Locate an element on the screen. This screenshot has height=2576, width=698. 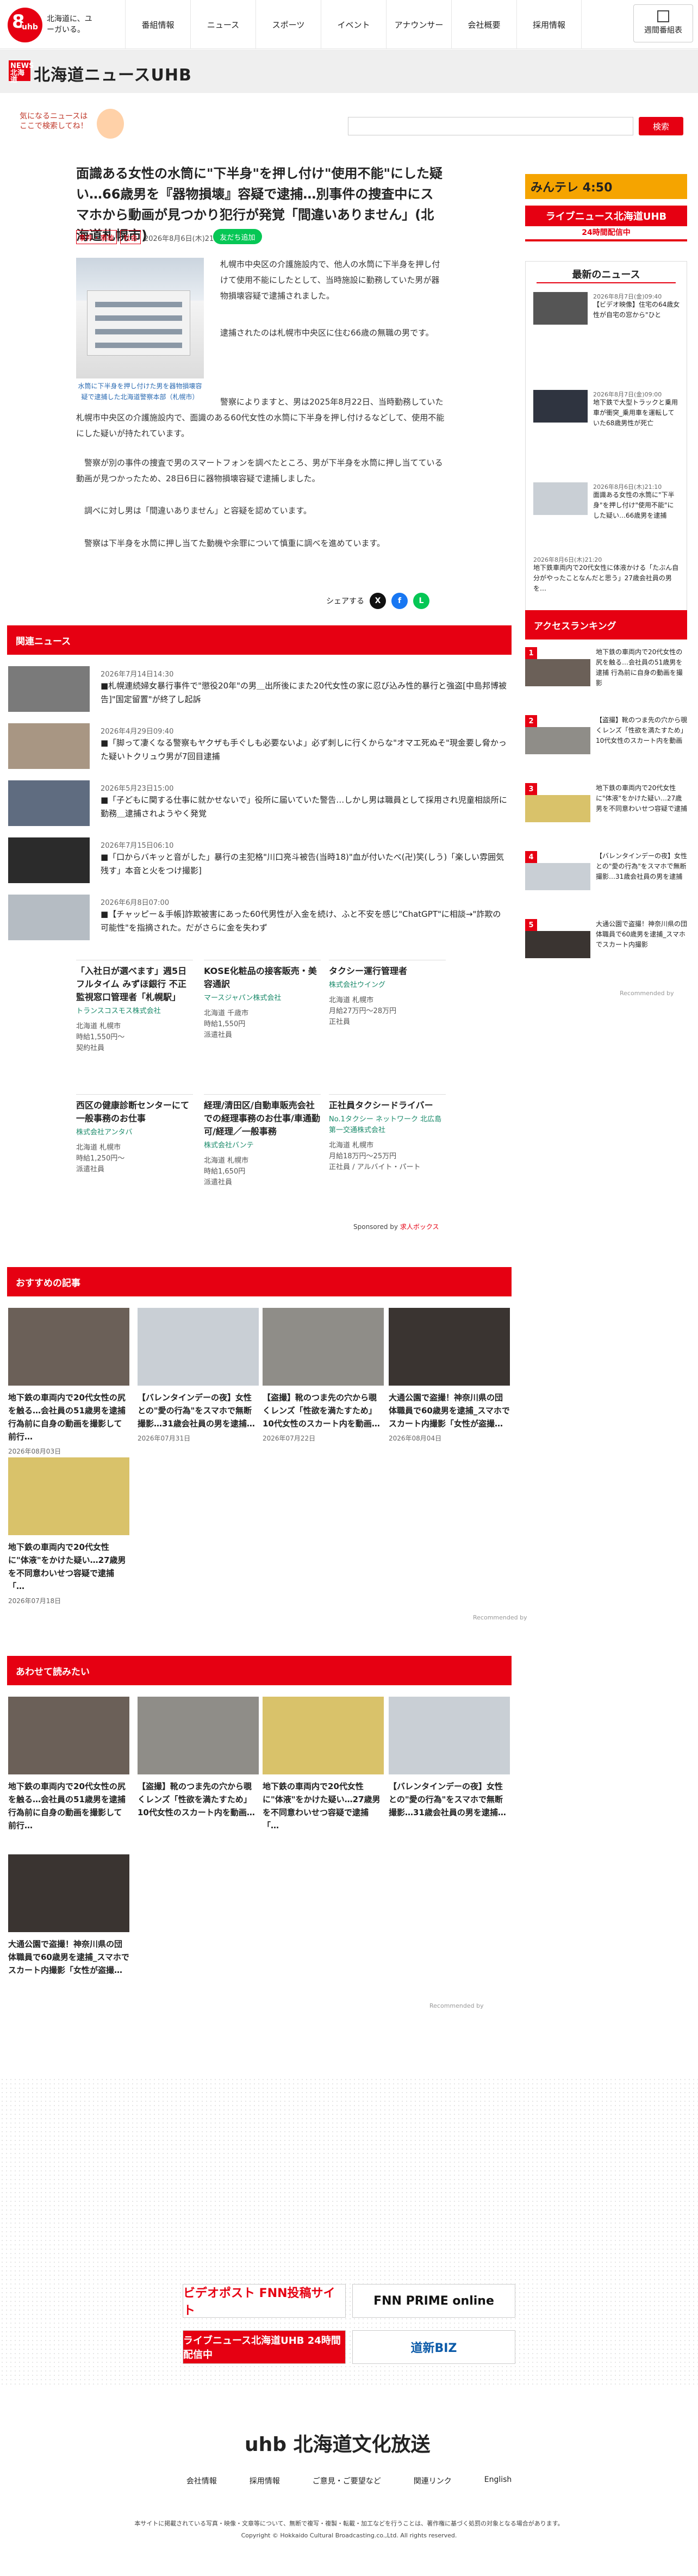
footer-link-feedback: ご意見・ご要望など is located at coordinates (347, 2480).